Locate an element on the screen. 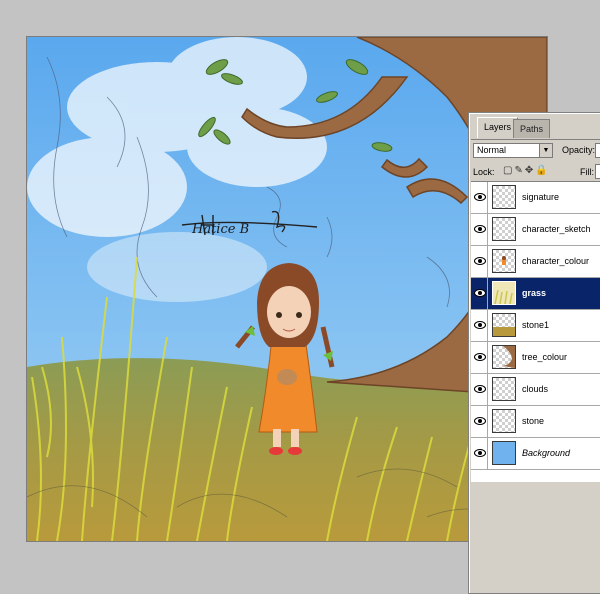 The width and height of the screenshot is (600, 594). opacity-label: Opacity: is located at coordinates (579, 150).